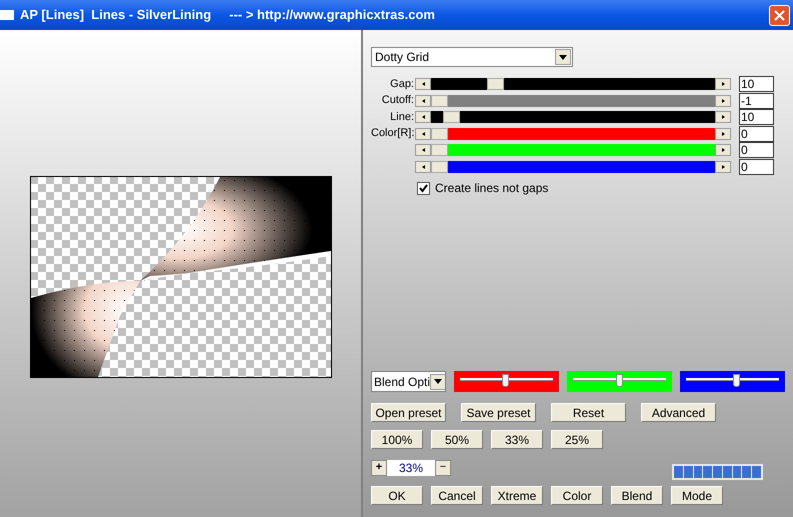 The height and width of the screenshot is (517, 793). What do you see at coordinates (472, 57) in the screenshot?
I see `effect-dropdown: Dotty Grid` at bounding box center [472, 57].